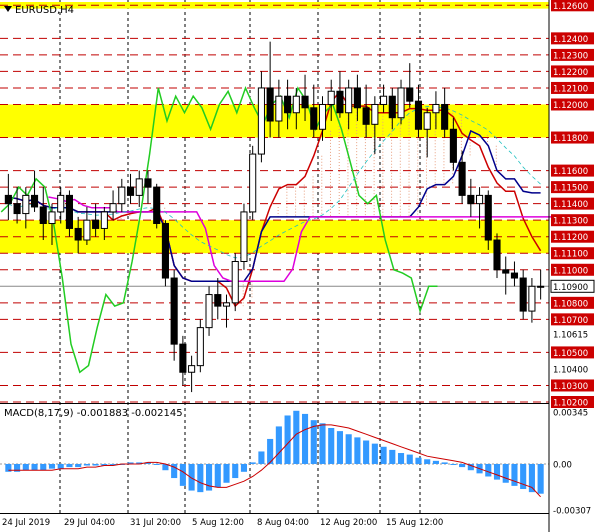 This screenshot has height=532, width=595. I want to click on price-tick-label: 1.11400, so click(570, 205).